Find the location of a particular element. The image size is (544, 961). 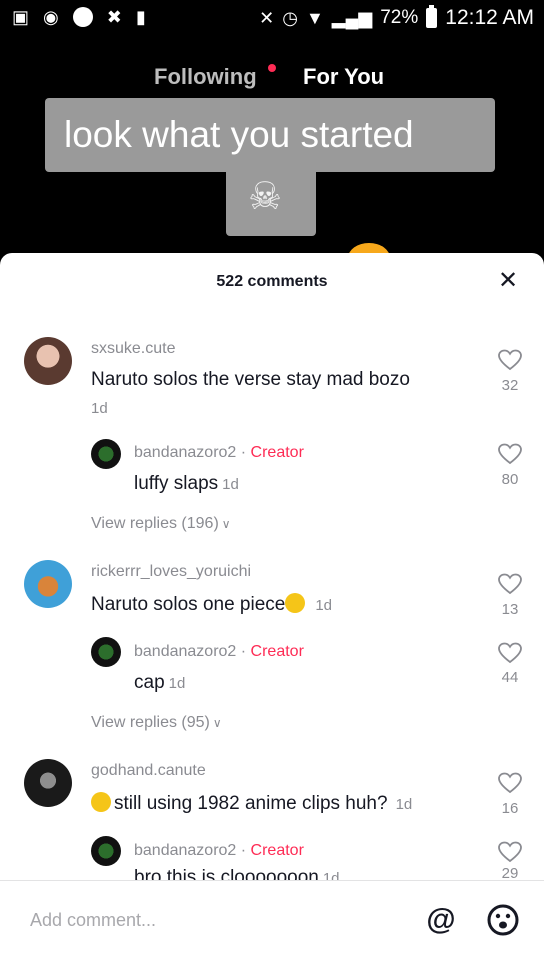

reply-text-body: cap is located at coordinates (149, 682).